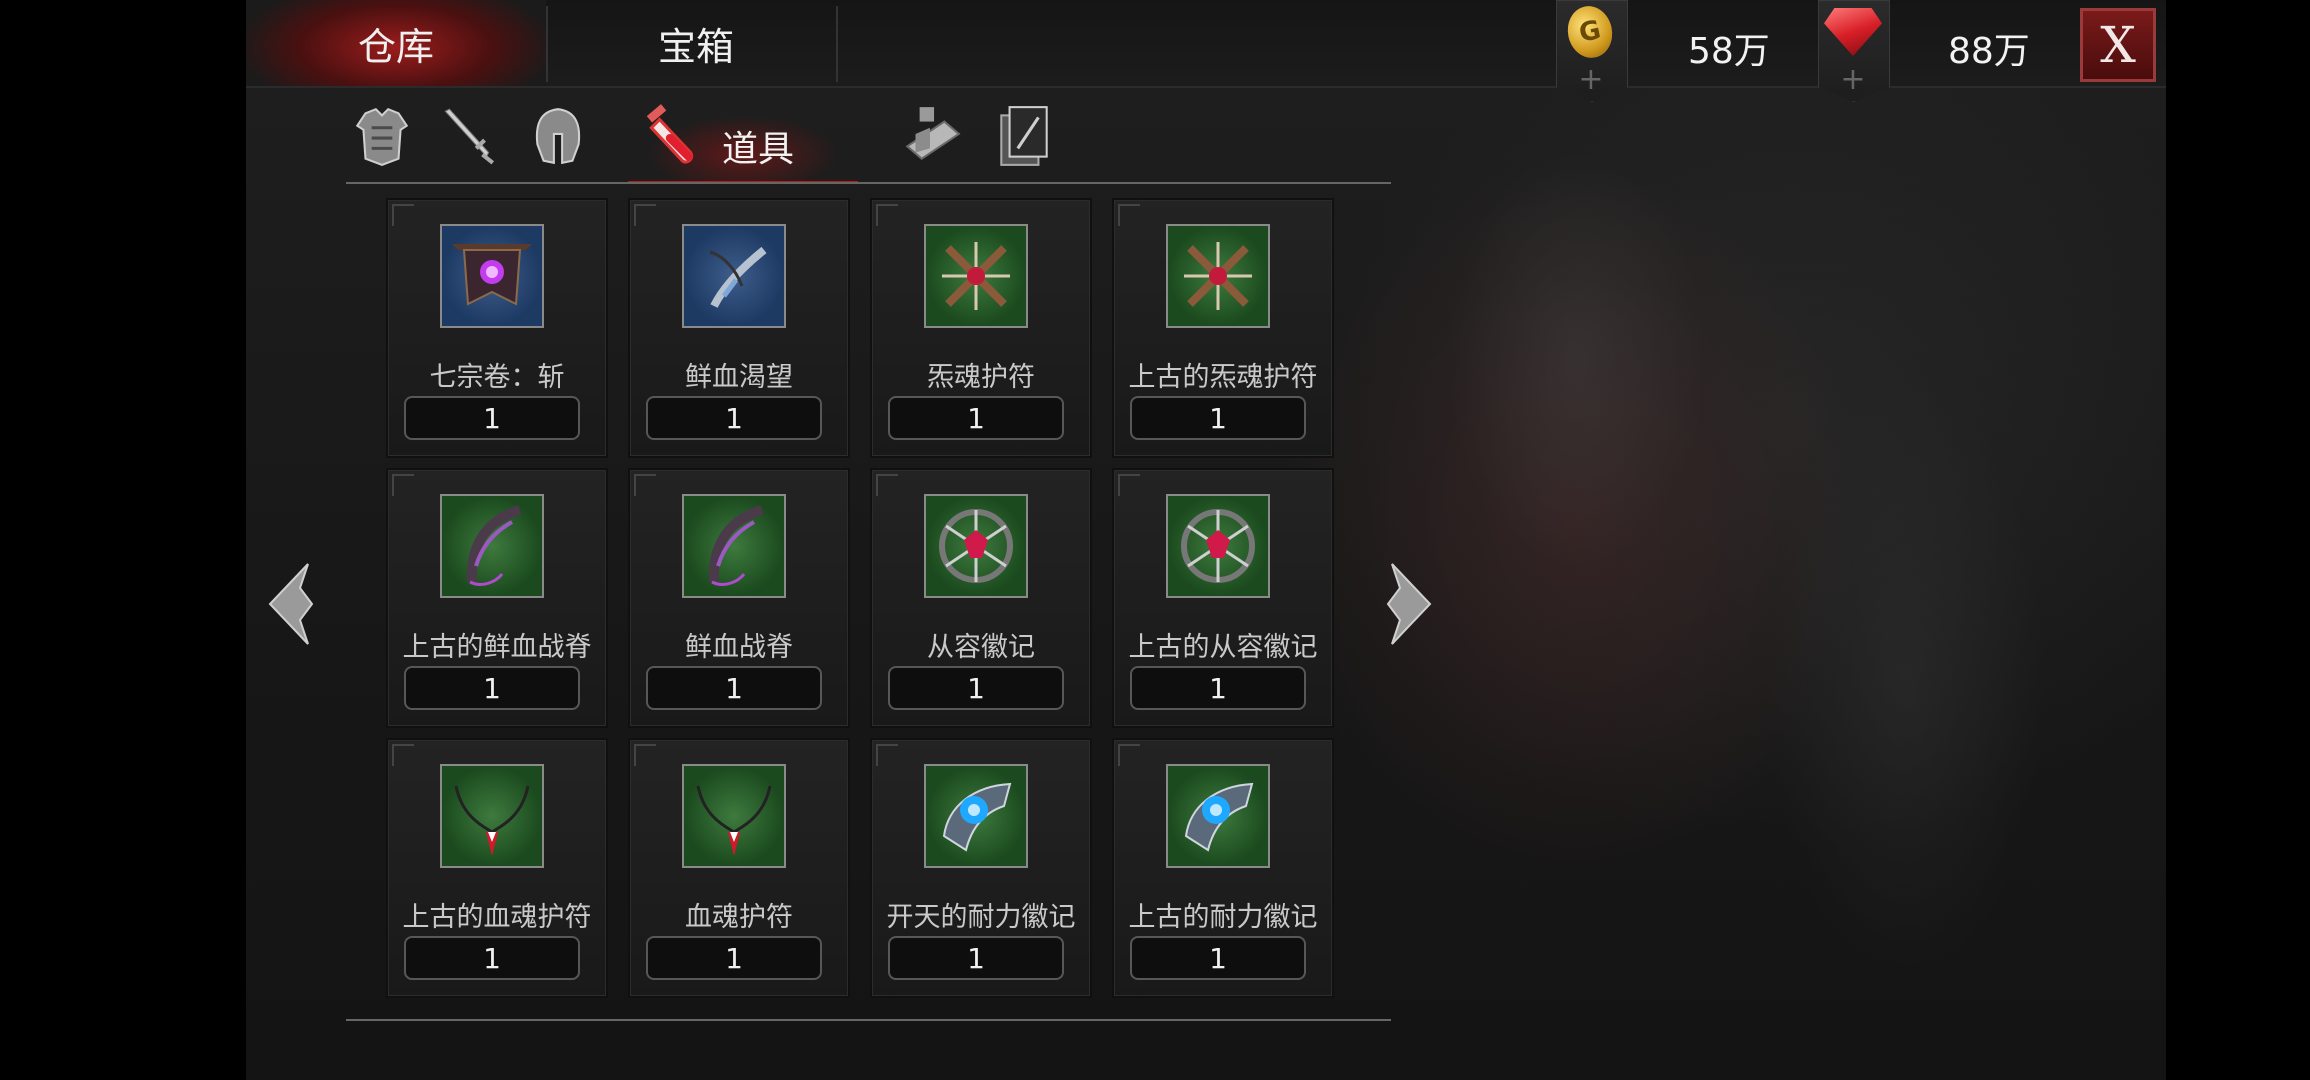 This screenshot has width=2310, height=1080. I want to click on item-slot: 上古的炁魂护符 1, so click(1223, 328).